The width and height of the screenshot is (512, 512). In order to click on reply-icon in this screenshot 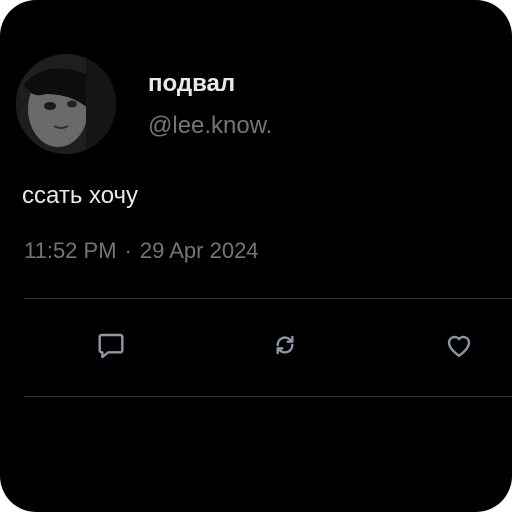, I will do `click(111, 346)`.